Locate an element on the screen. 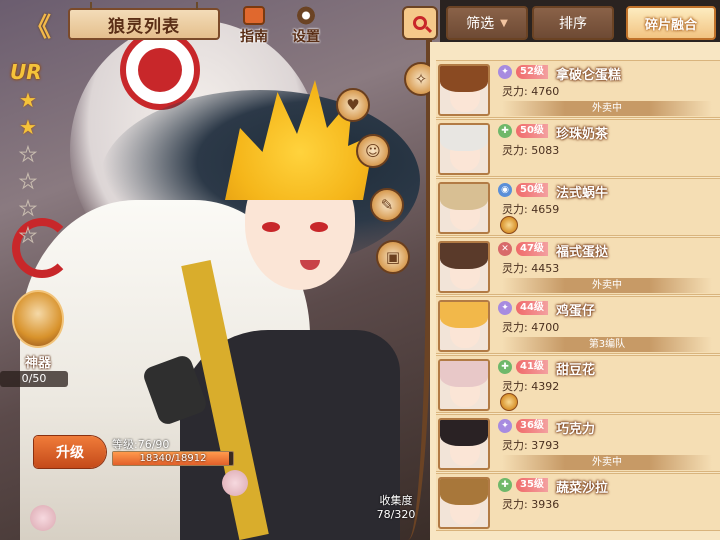 This screenshot has width=720, height=540. card-icon: ☺ is located at coordinates (373, 151).